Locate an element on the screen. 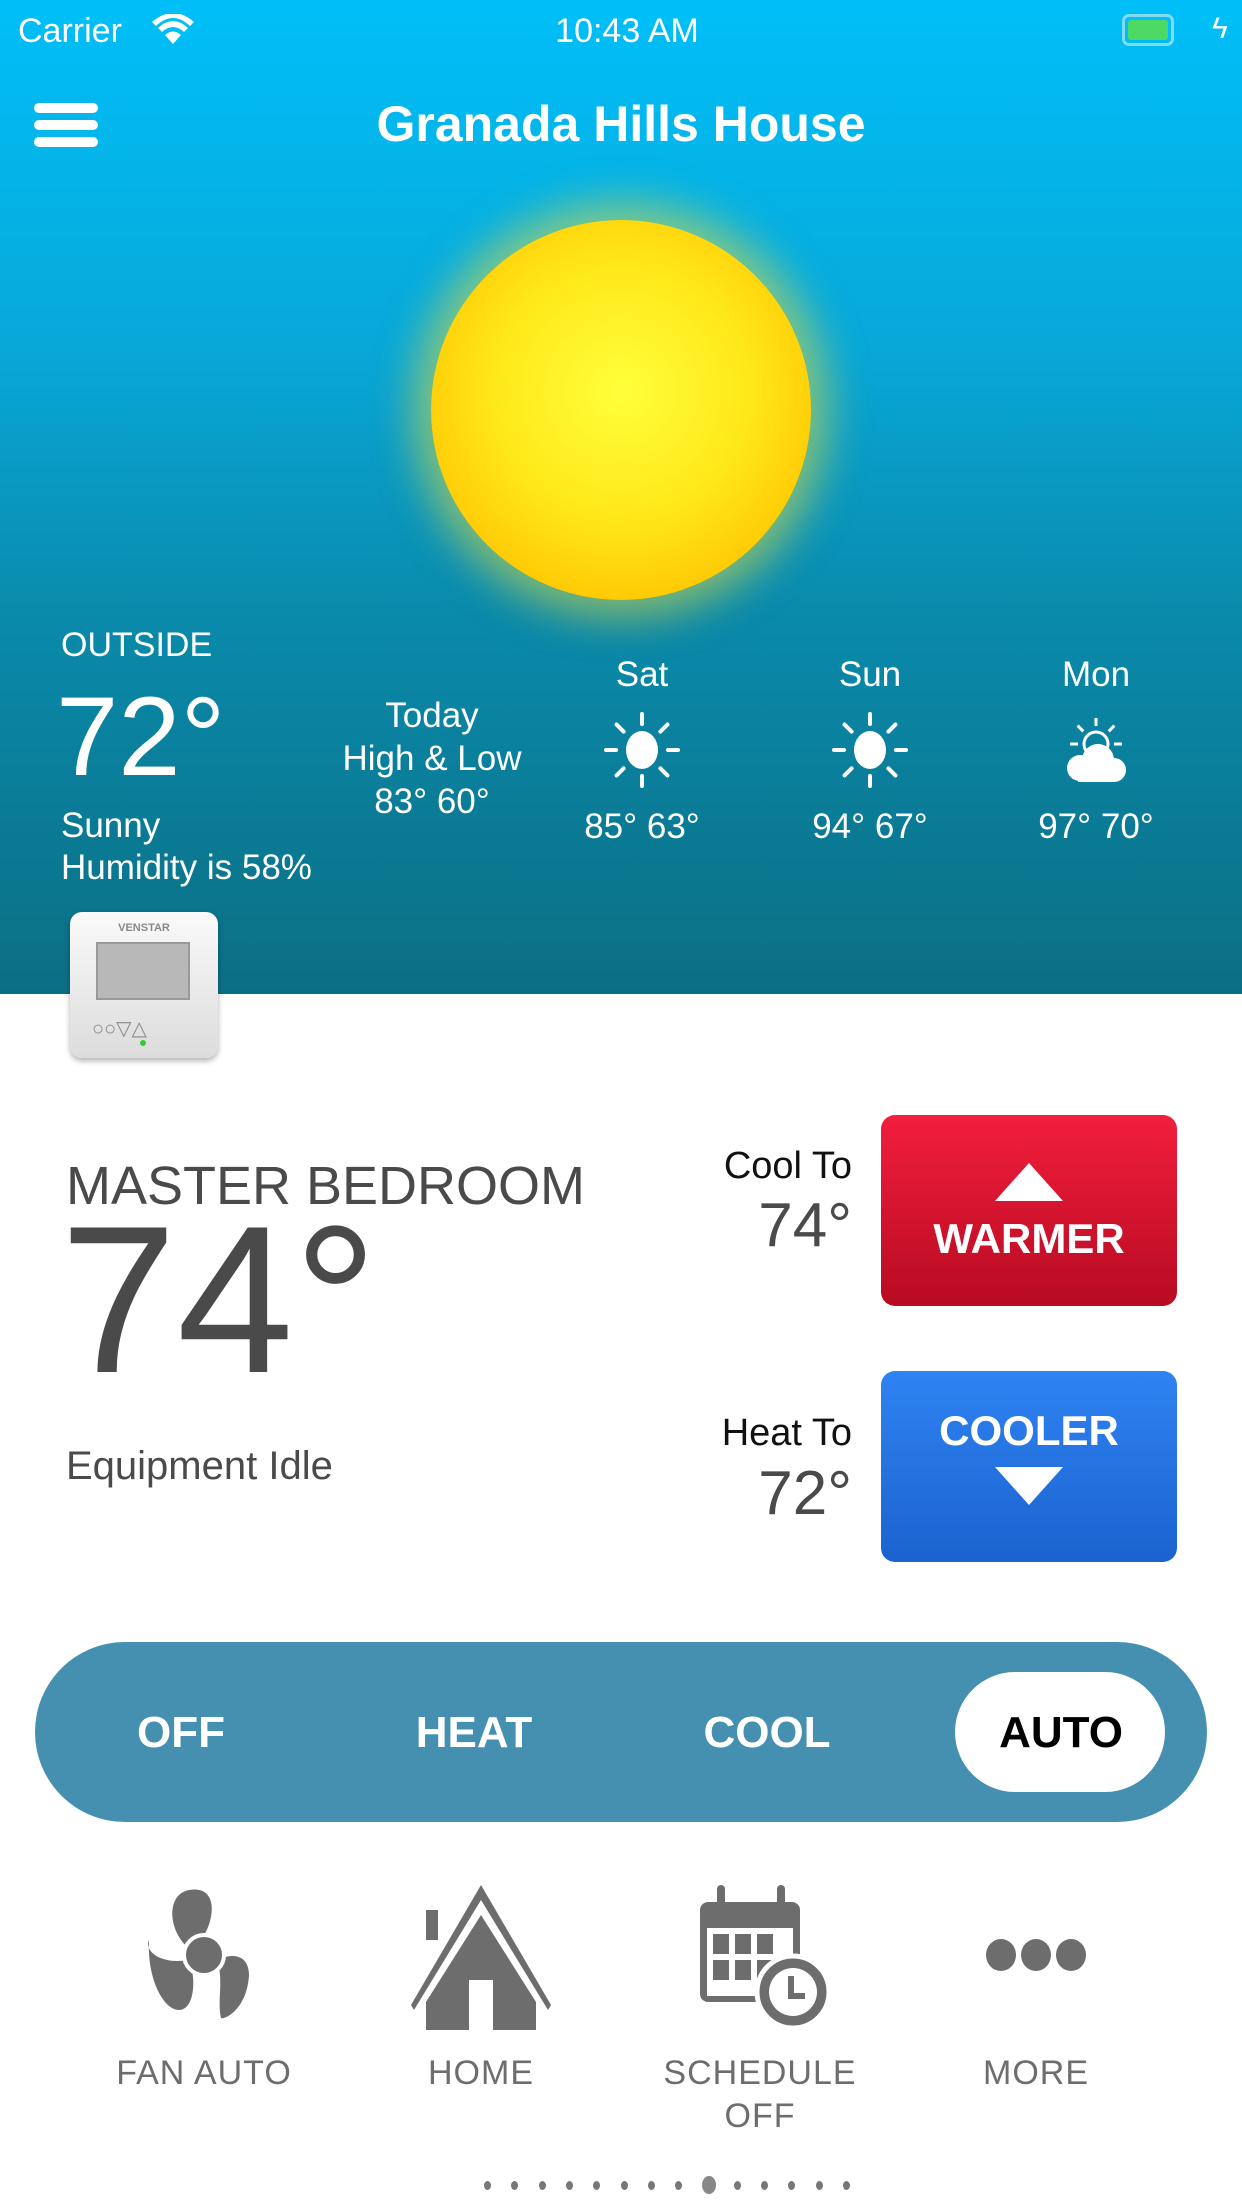 This screenshot has height=2208, width=1242. hamburger-icon is located at coordinates (66, 125).